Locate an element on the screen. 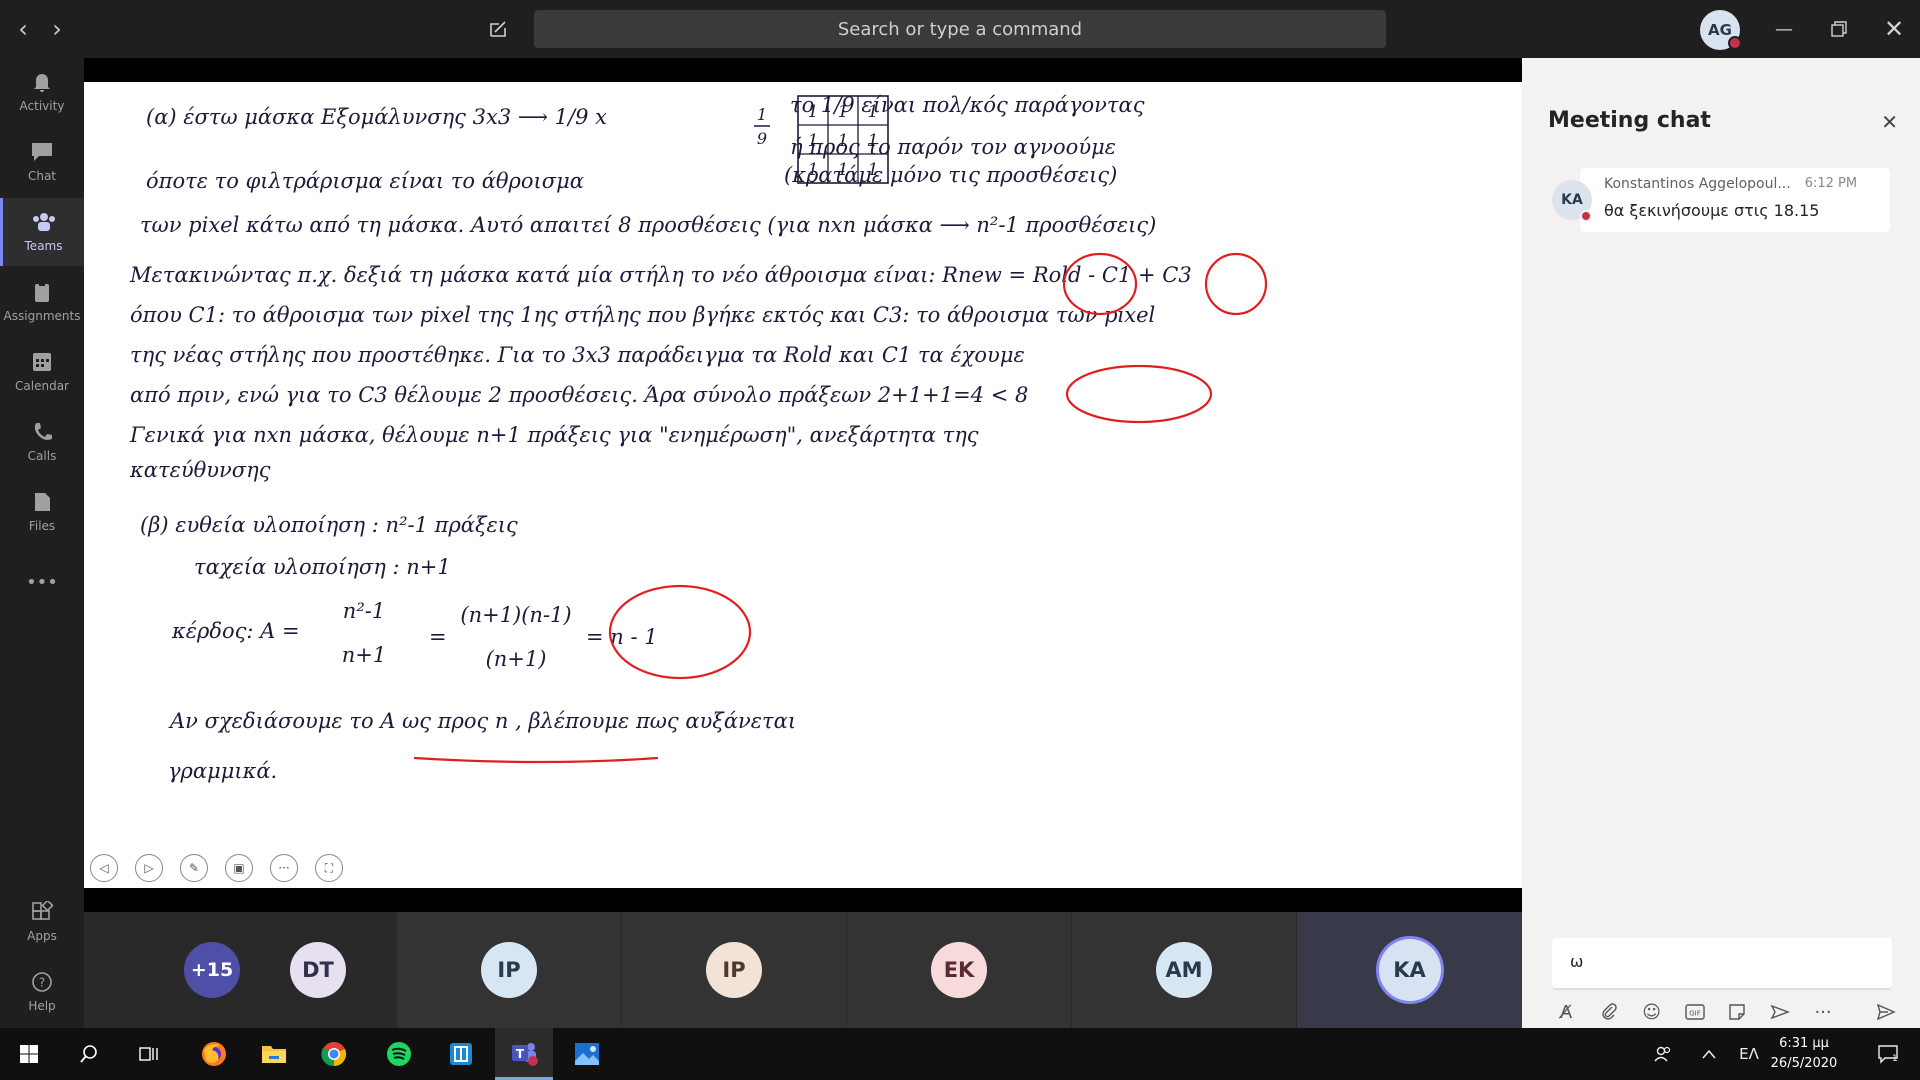 Image resolution: width=1920 pixels, height=1080 pixels. rail-label: Chat is located at coordinates (42, 176).